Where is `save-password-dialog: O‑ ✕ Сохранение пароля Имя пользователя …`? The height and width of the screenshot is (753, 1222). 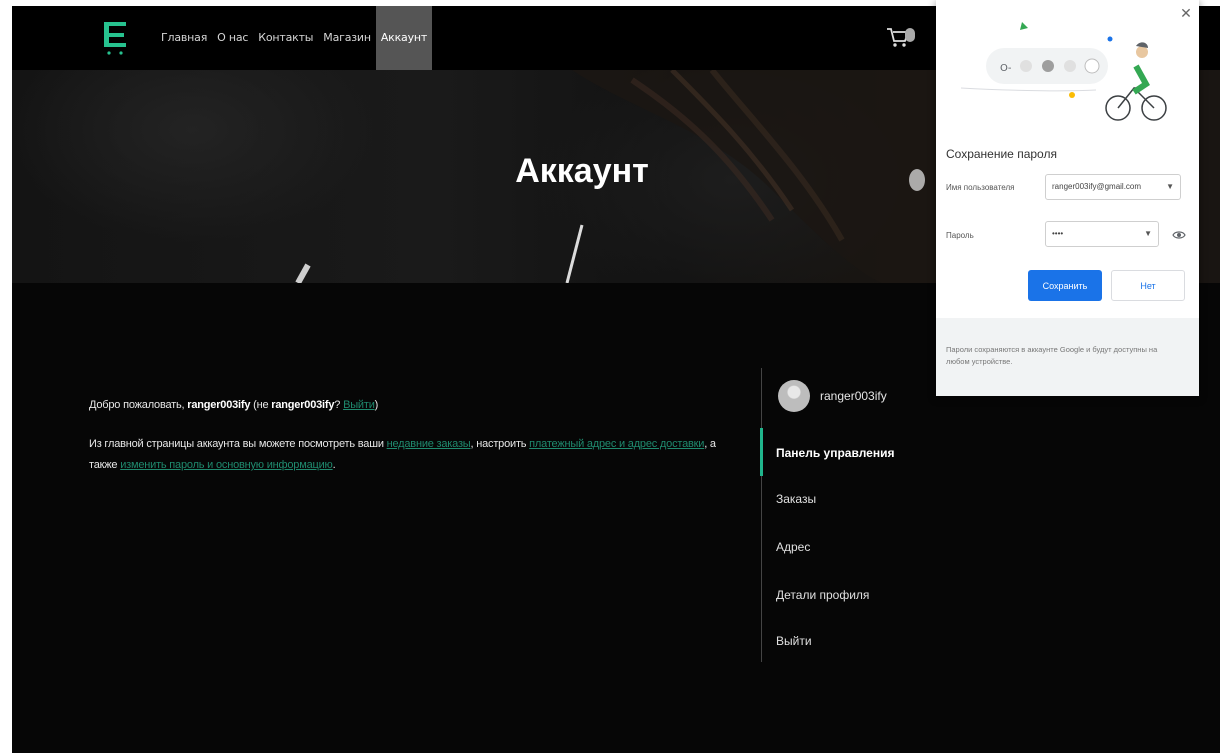
save-password-dialog: O‑ ✕ Сохранение пароля Имя пользователя … is located at coordinates (1067, 198).